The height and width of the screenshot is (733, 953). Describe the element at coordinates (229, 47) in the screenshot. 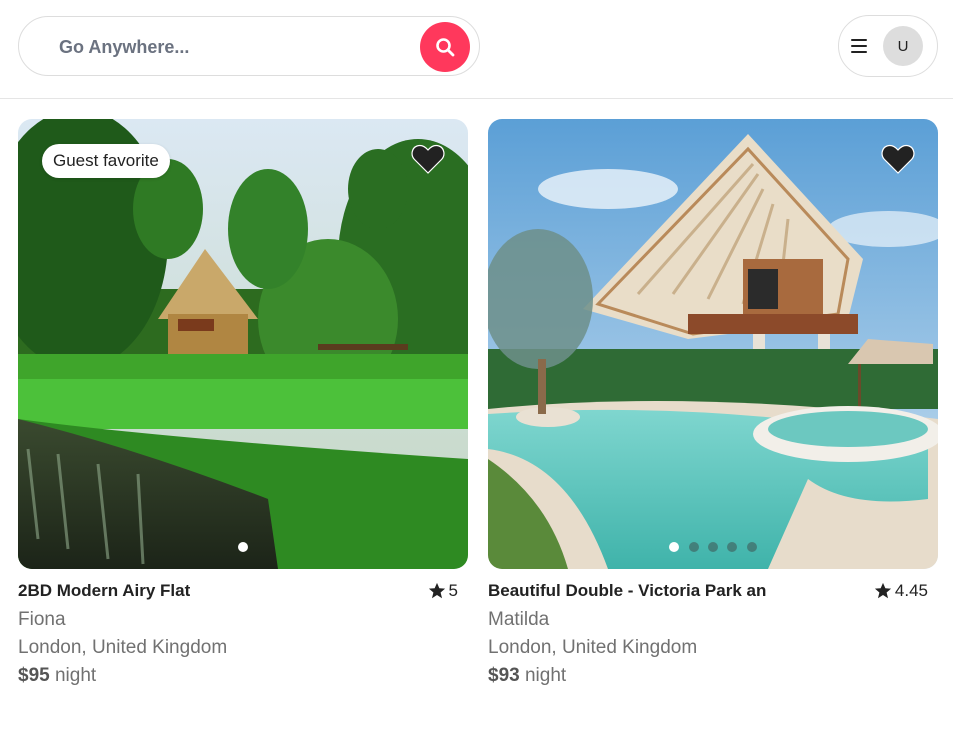

I see `search-input` at that location.